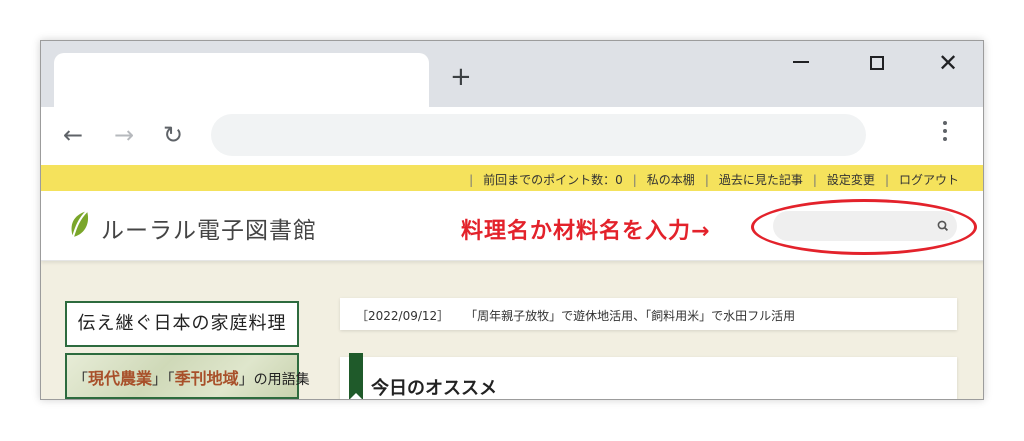 This screenshot has width=1024, height=441. I want to click on bookmark-flag-icon, so click(356, 376).